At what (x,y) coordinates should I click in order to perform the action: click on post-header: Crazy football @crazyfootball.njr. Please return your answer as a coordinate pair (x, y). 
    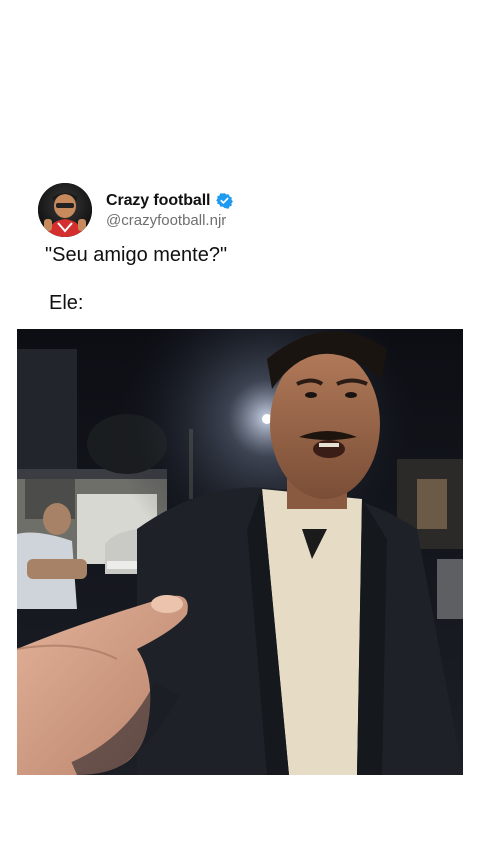
    Looking at the image, I should click on (136, 210).